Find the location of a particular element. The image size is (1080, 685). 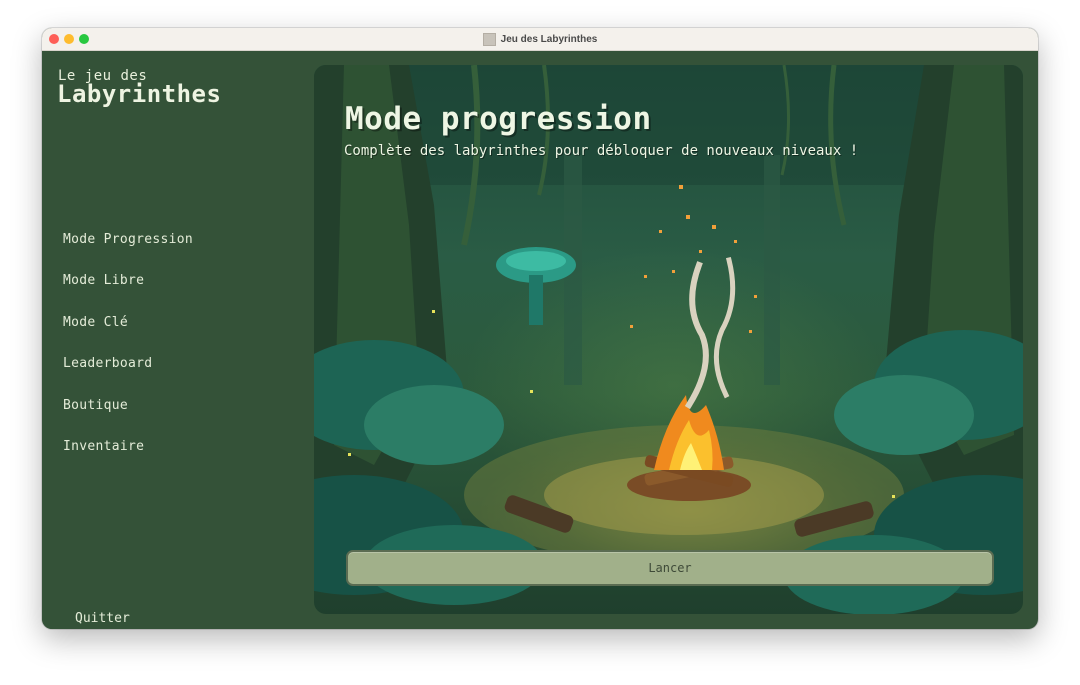

document-icon is located at coordinates (489, 39).